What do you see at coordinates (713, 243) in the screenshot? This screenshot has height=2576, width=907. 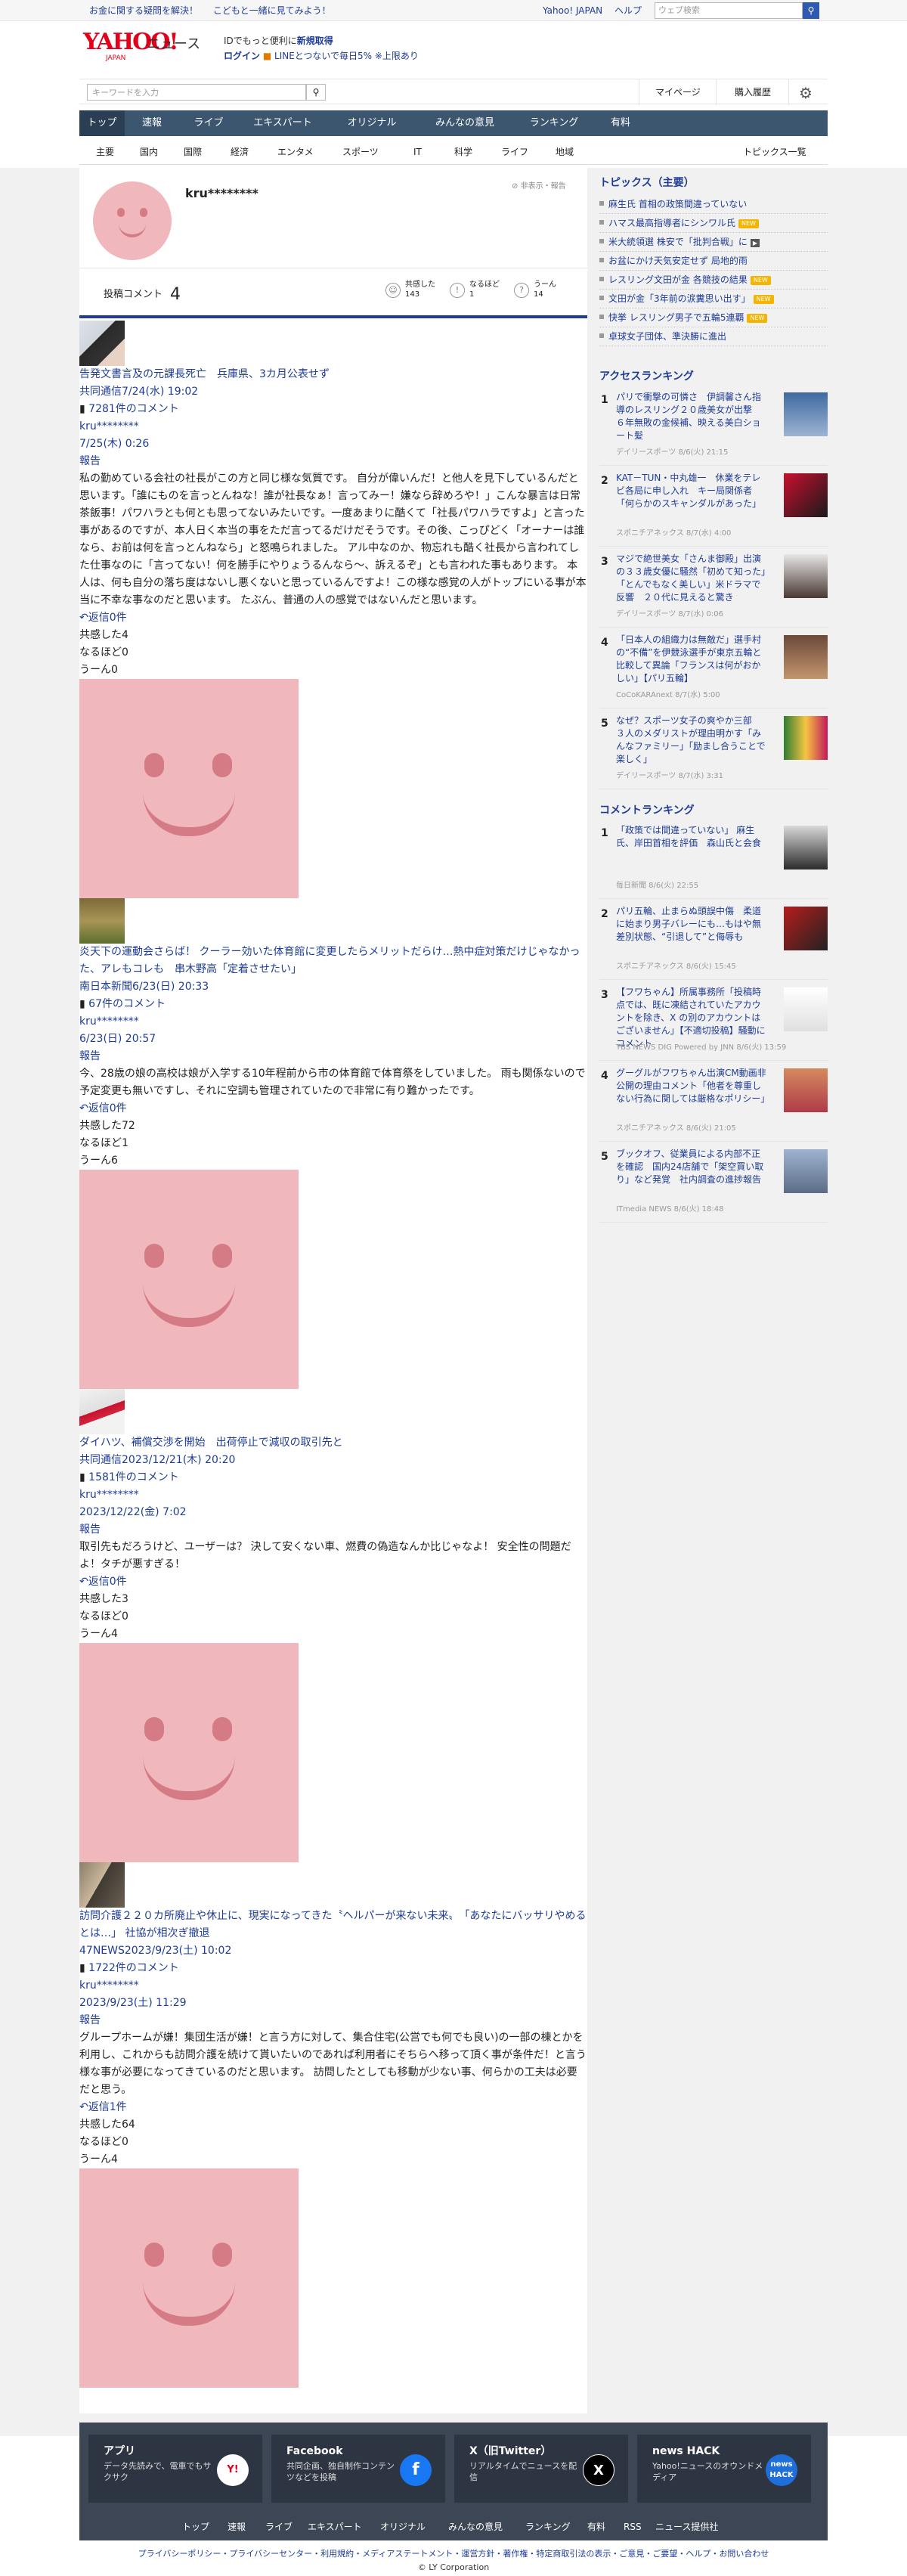 I see `topic-item: 米大統領選 株安で「批判合戦」に ▶` at bounding box center [713, 243].